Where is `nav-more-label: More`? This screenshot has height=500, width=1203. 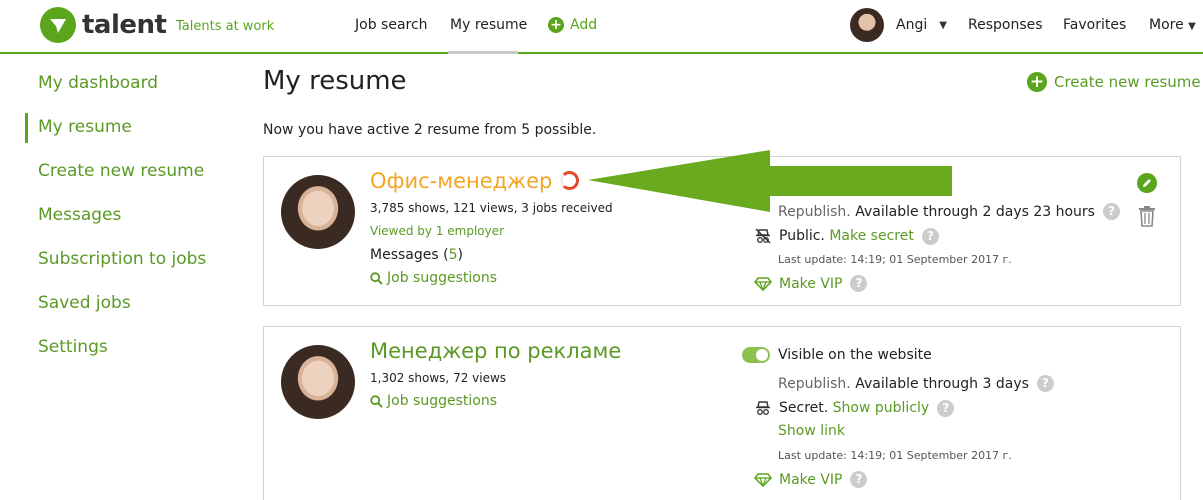
nav-more-label: More is located at coordinates (1166, 25).